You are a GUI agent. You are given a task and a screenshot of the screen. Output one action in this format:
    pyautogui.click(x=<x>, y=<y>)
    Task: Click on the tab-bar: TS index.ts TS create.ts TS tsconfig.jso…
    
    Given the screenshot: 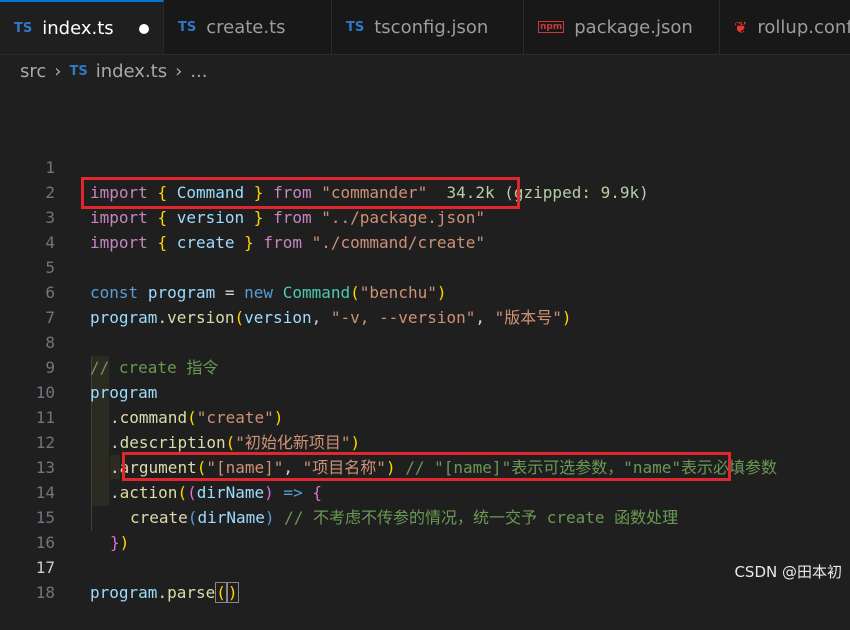 What is the action you would take?
    pyautogui.click(x=425, y=27)
    